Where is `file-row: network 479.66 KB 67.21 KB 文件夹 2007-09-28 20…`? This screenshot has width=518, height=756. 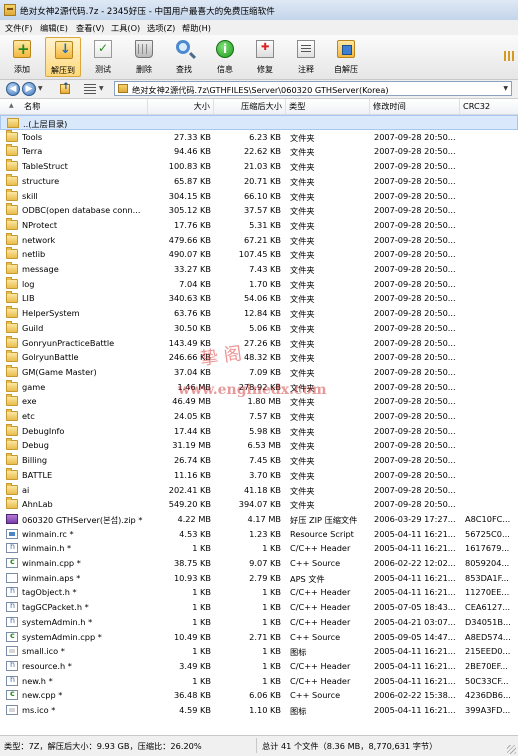 file-row: network 479.66 KB 67.21 KB 文件夹 2007-09-28 20… is located at coordinates (259, 240).